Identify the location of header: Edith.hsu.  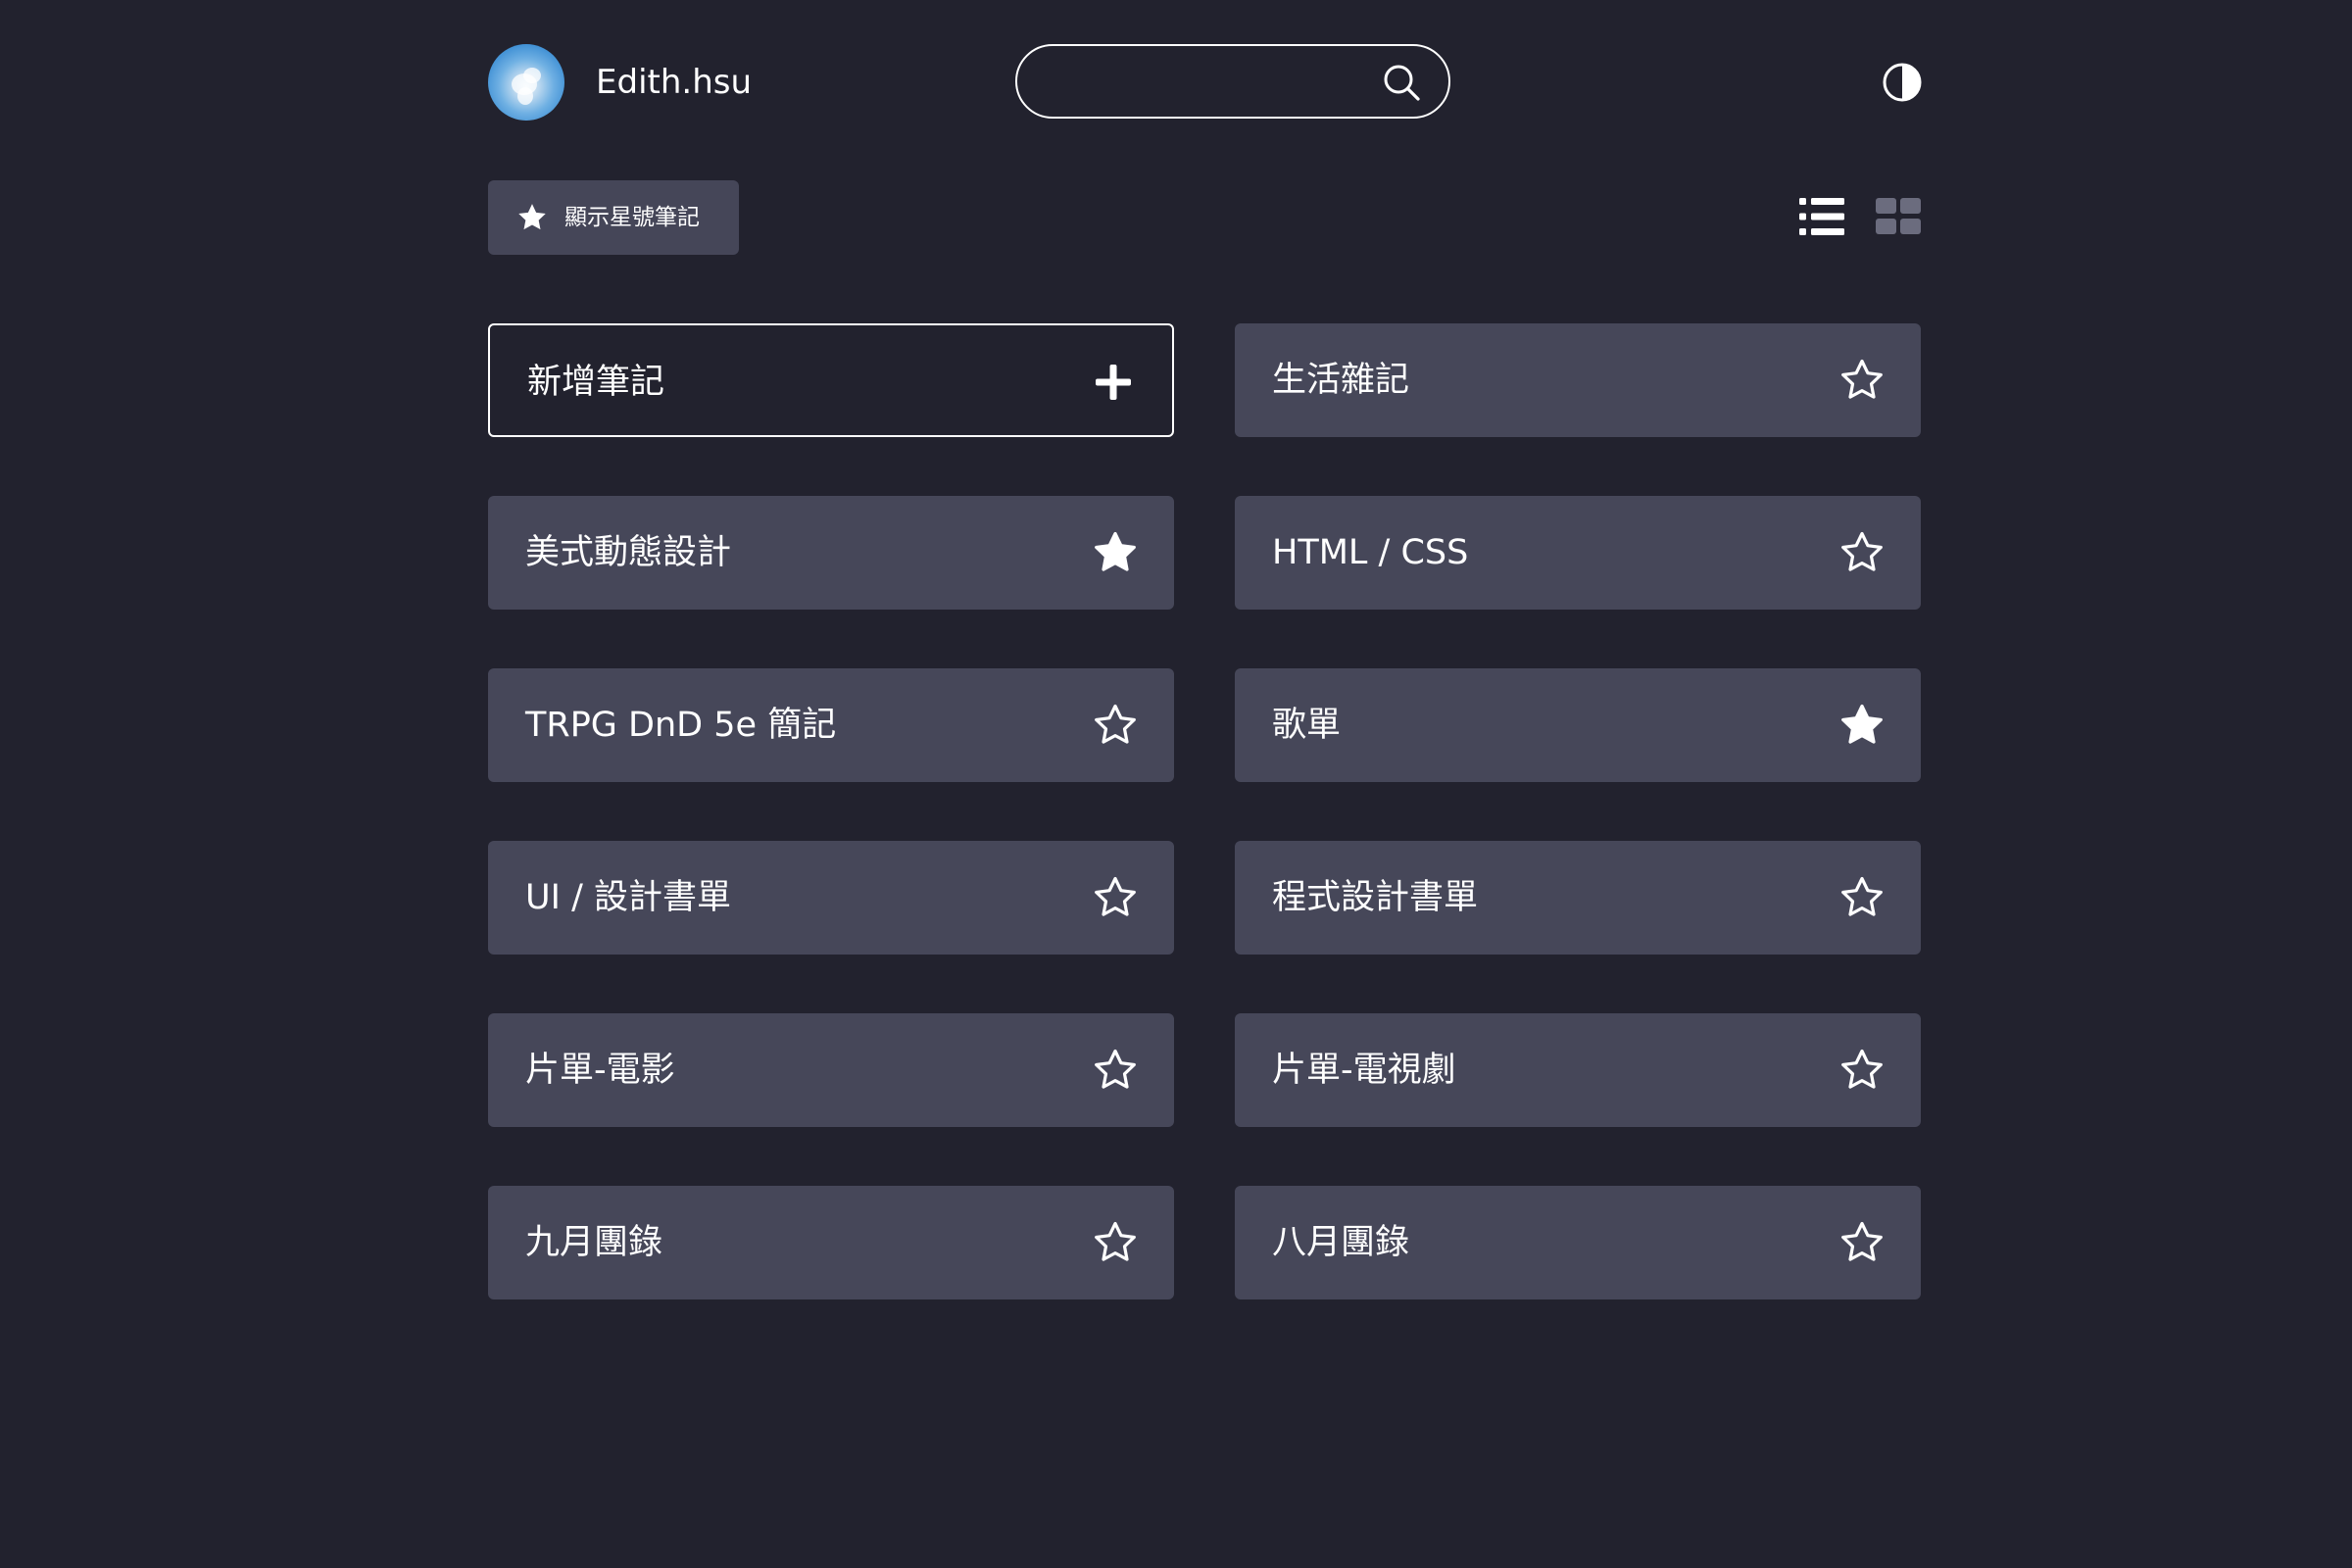
(1205, 82).